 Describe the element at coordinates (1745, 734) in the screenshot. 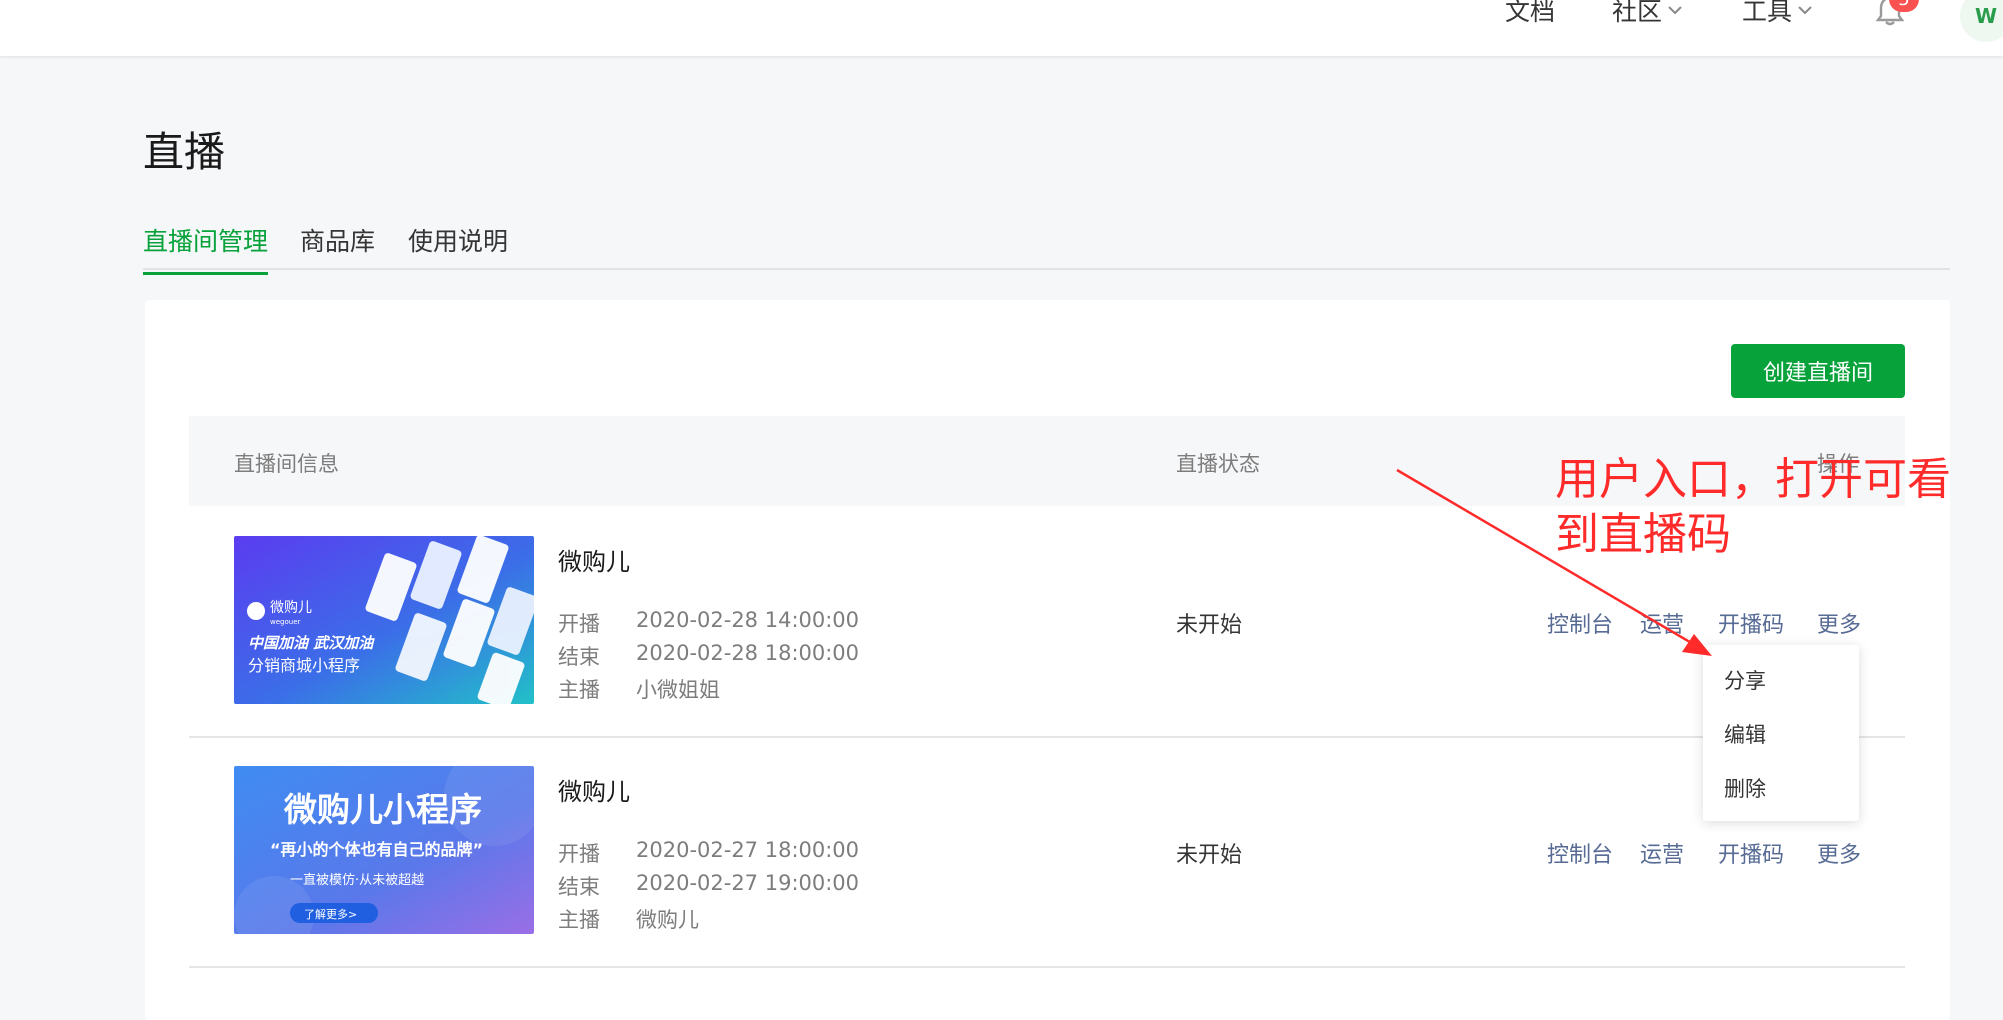

I see `menu-item-edit: 编辑` at that location.